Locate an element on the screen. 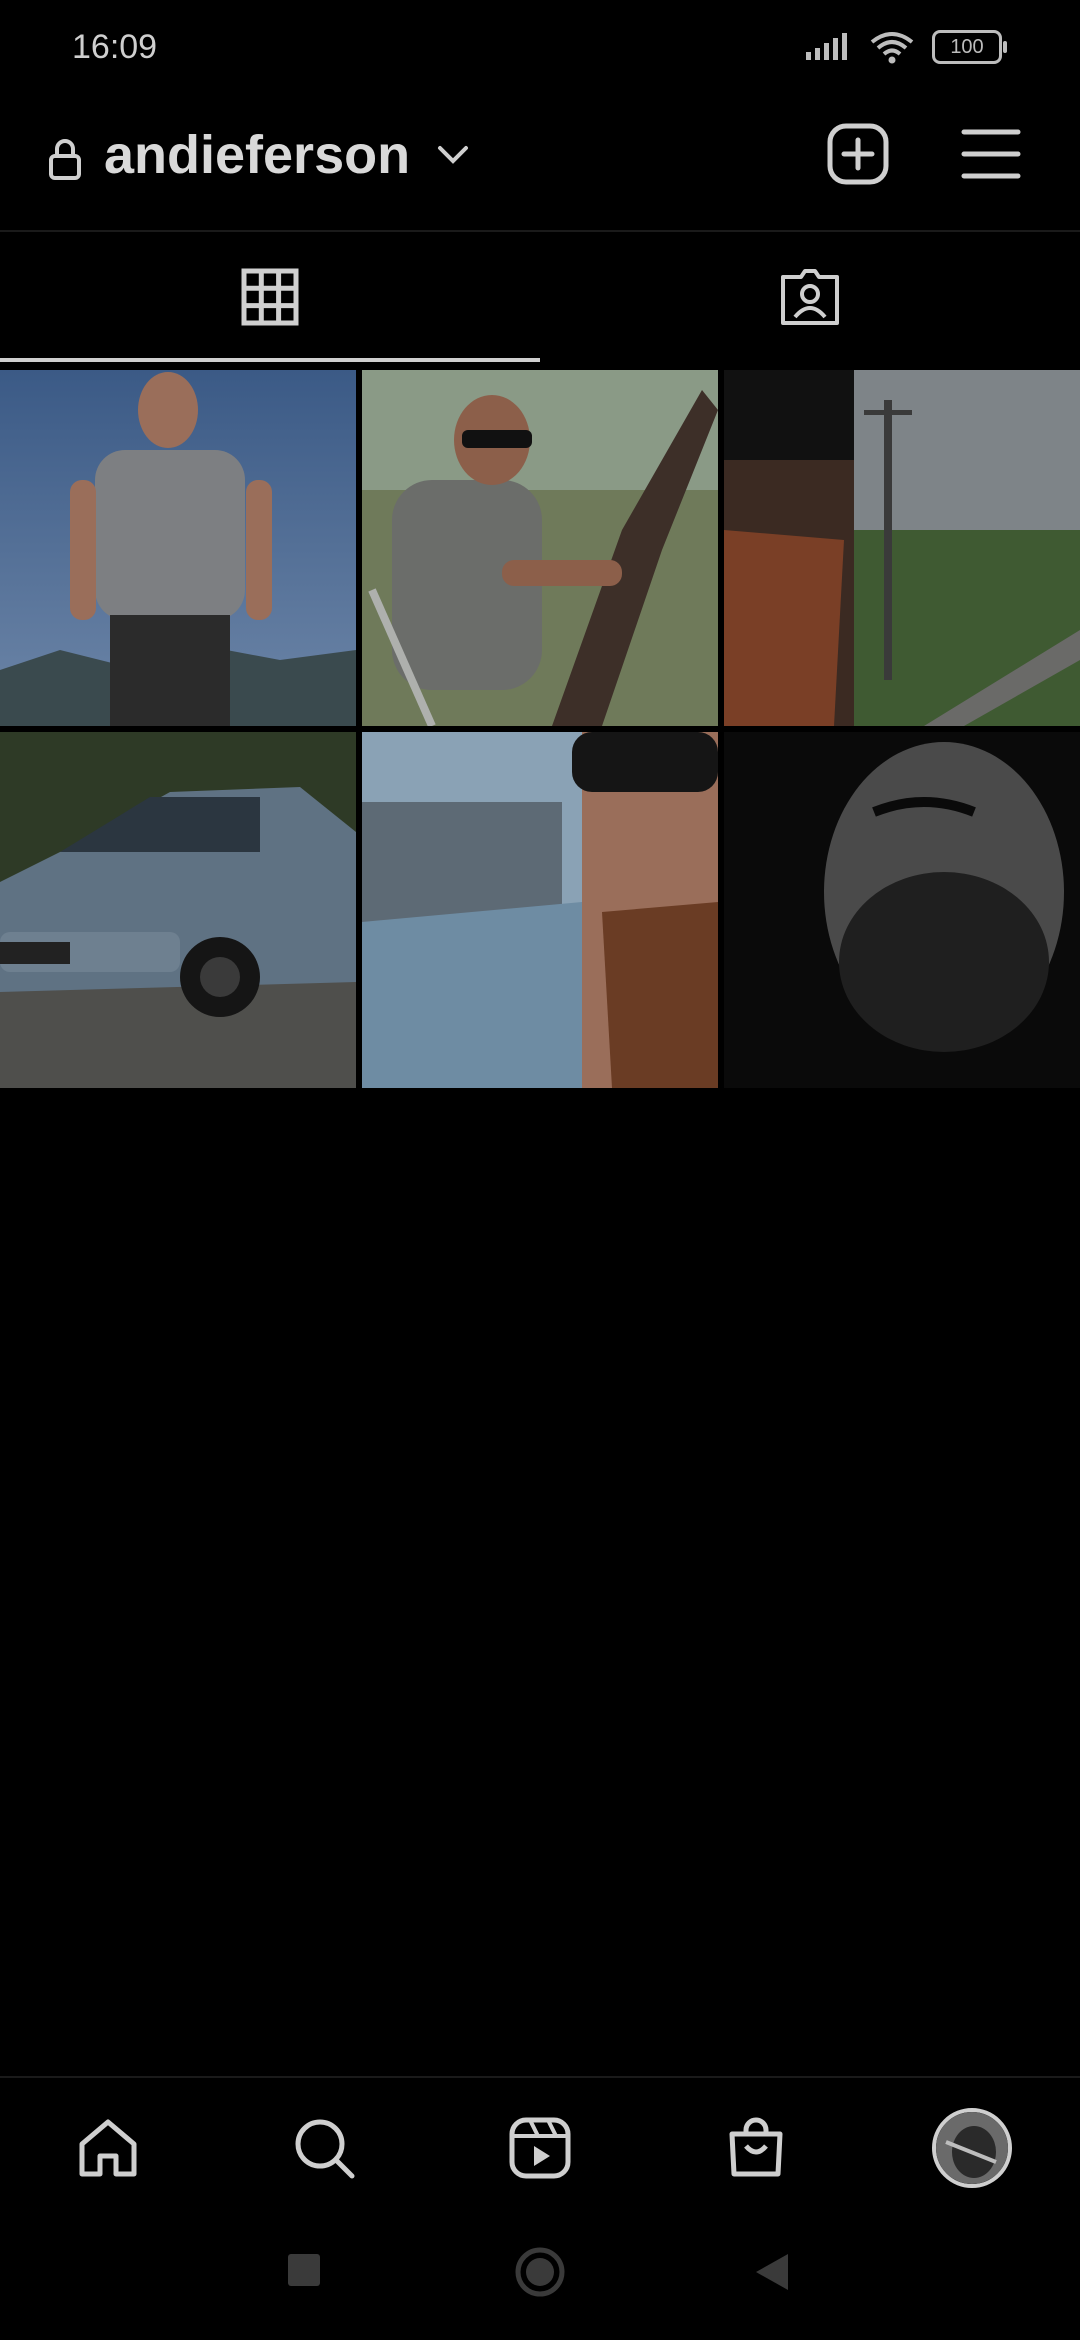 Image resolution: width=1080 pixels, height=2340 pixels. wifi-icon is located at coordinates (892, 48).